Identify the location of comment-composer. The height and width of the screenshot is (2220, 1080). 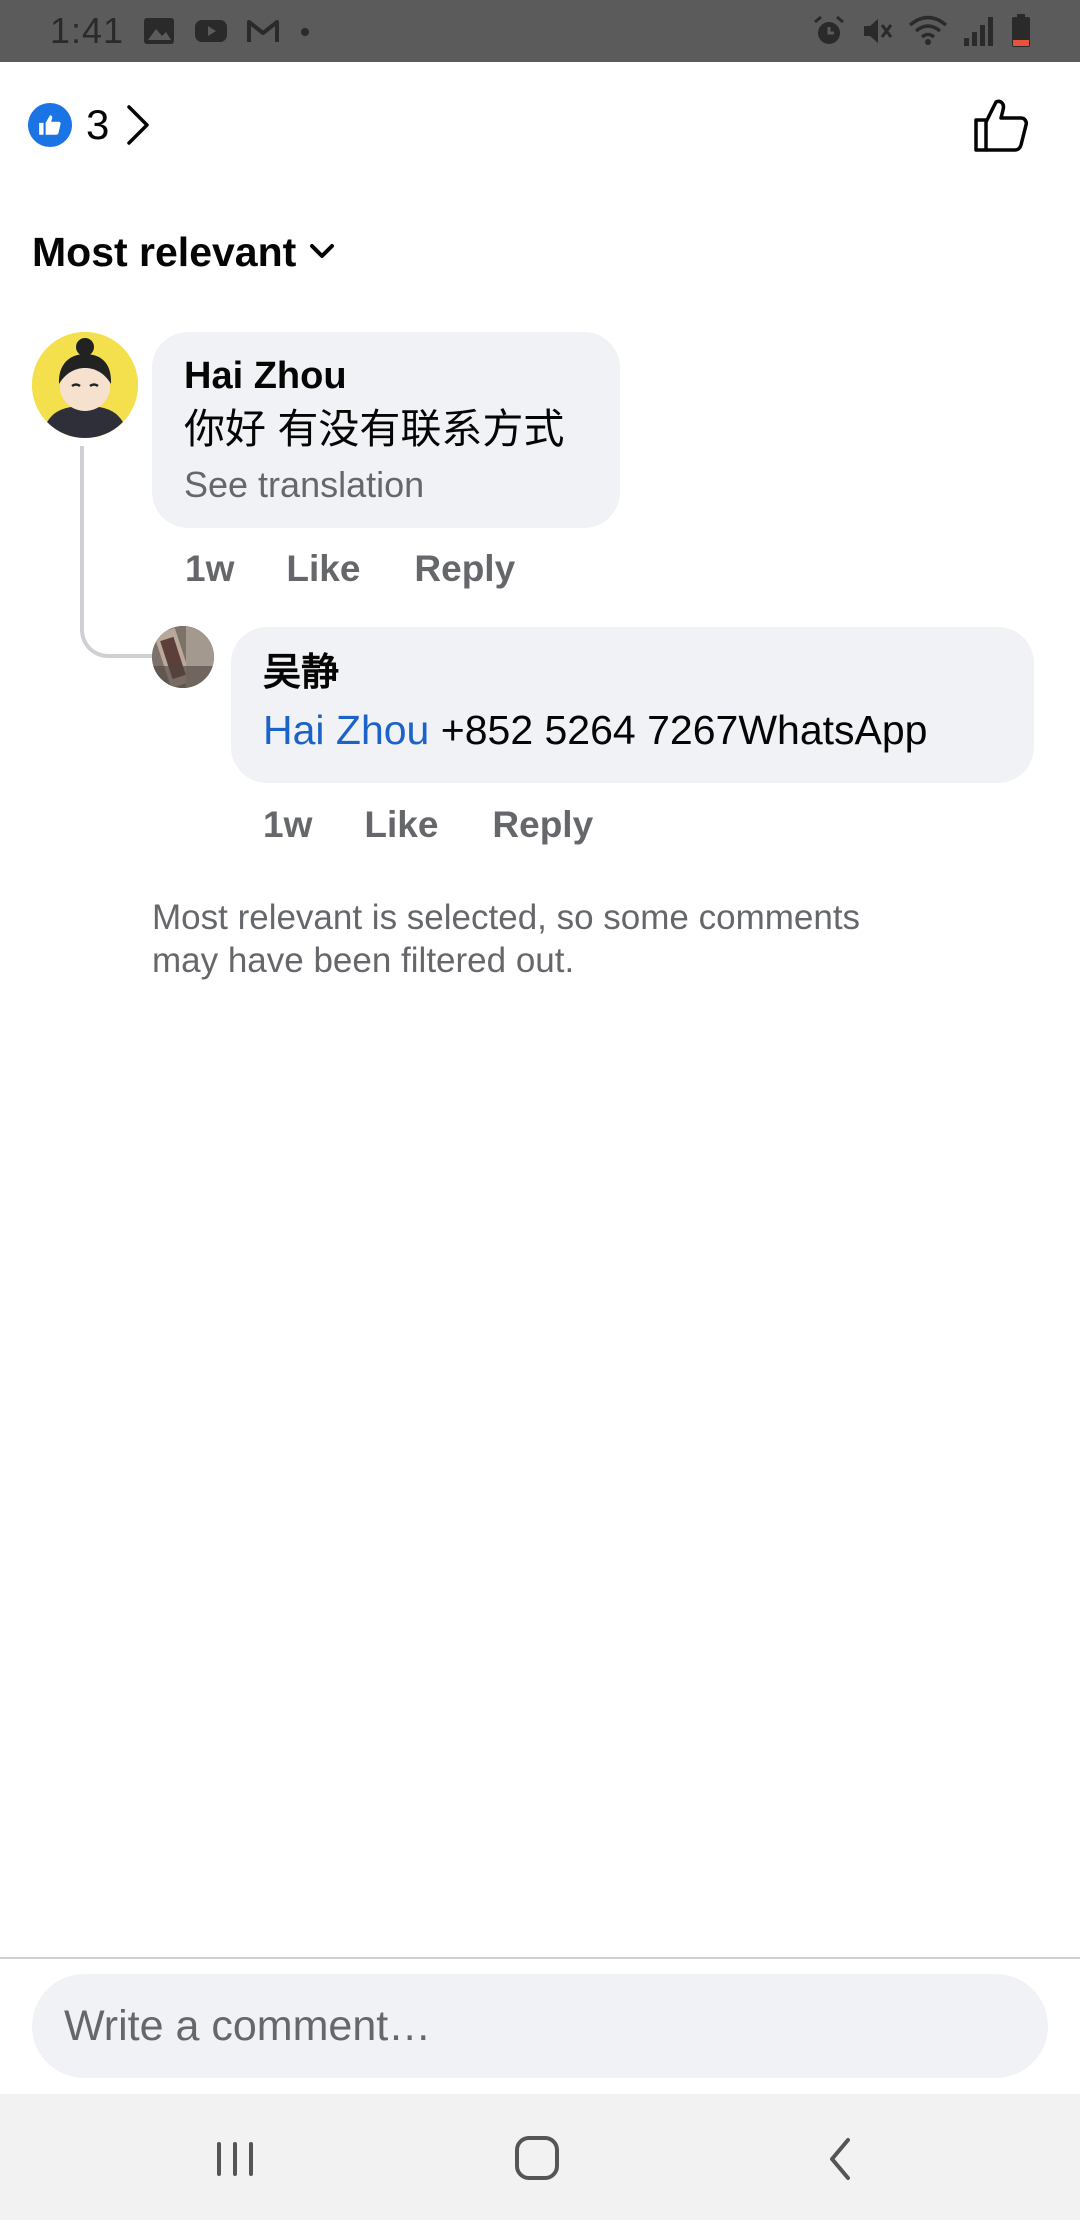
(540, 2026).